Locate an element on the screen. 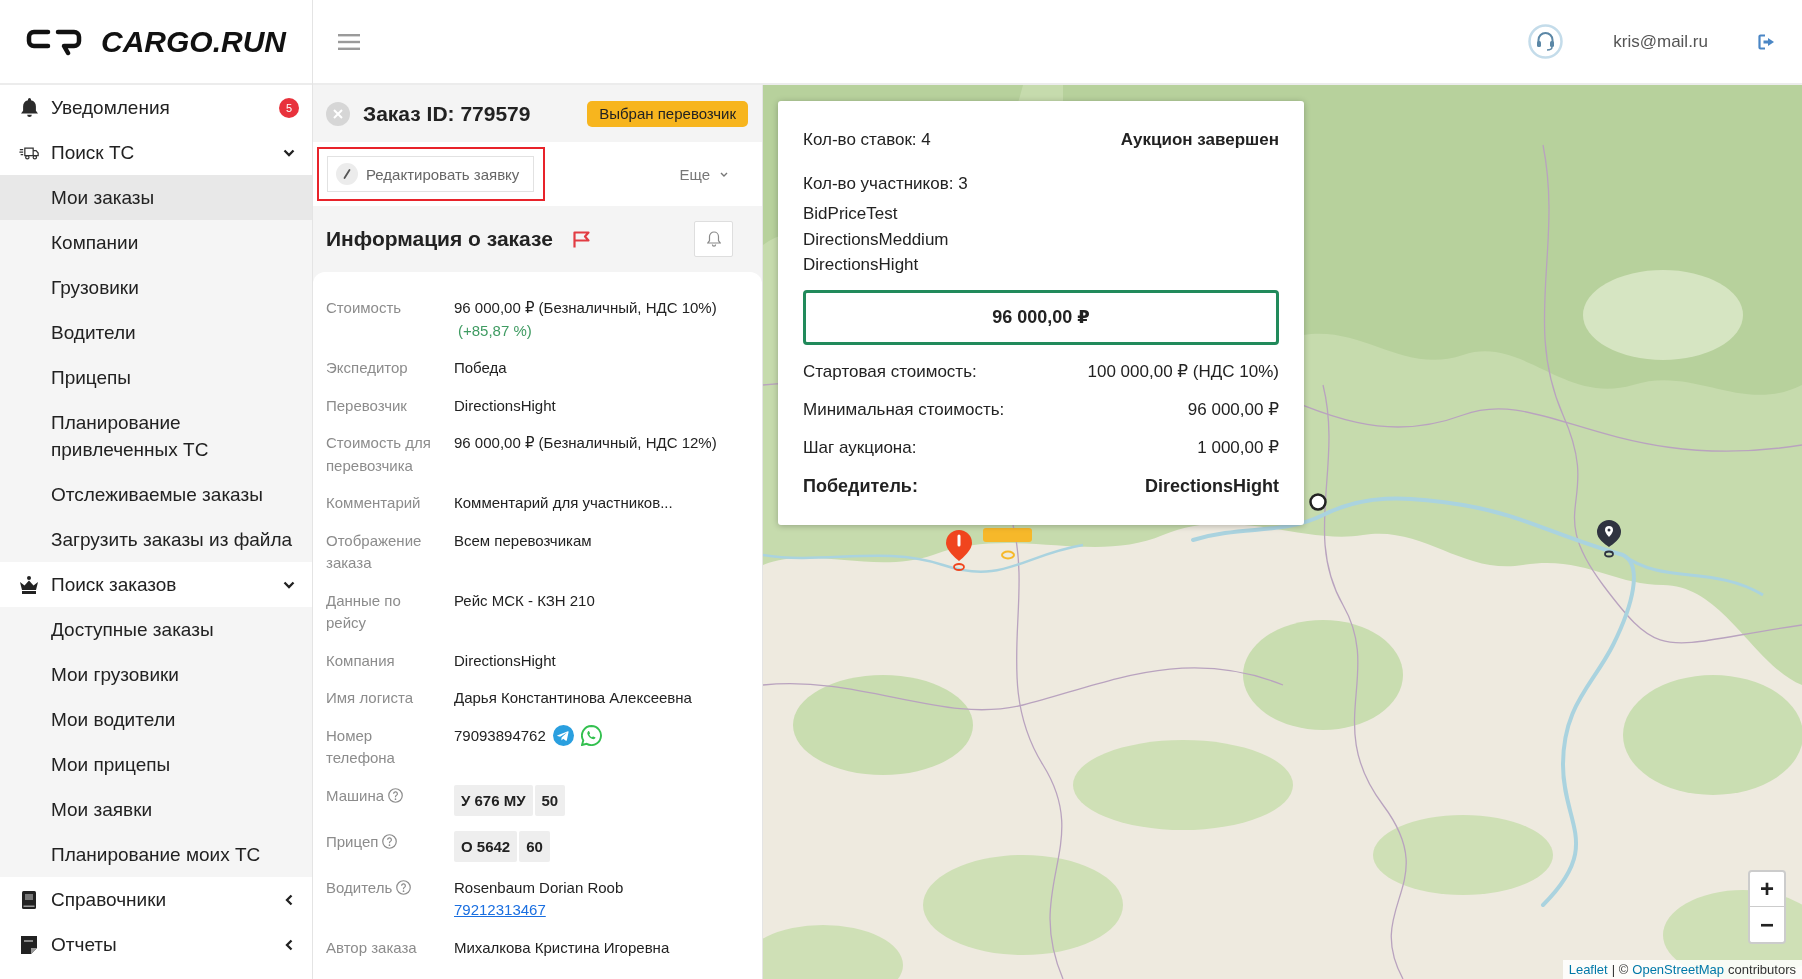  driver-phone-link: 79212313467 is located at coordinates (500, 910).